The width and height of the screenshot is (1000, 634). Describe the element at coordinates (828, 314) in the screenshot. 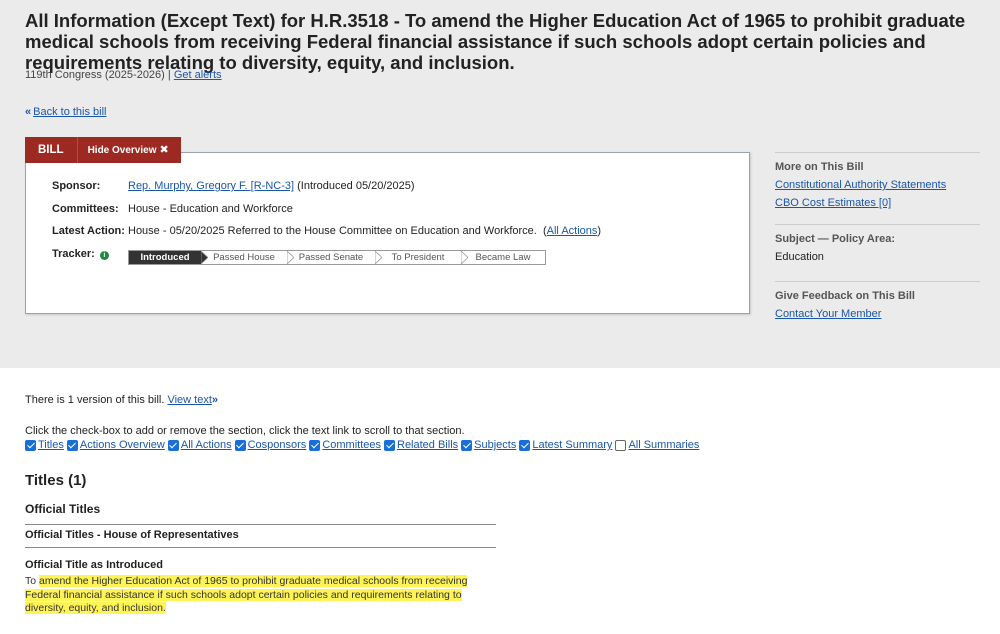

I see `contact-member-link: Contact Your Member` at that location.